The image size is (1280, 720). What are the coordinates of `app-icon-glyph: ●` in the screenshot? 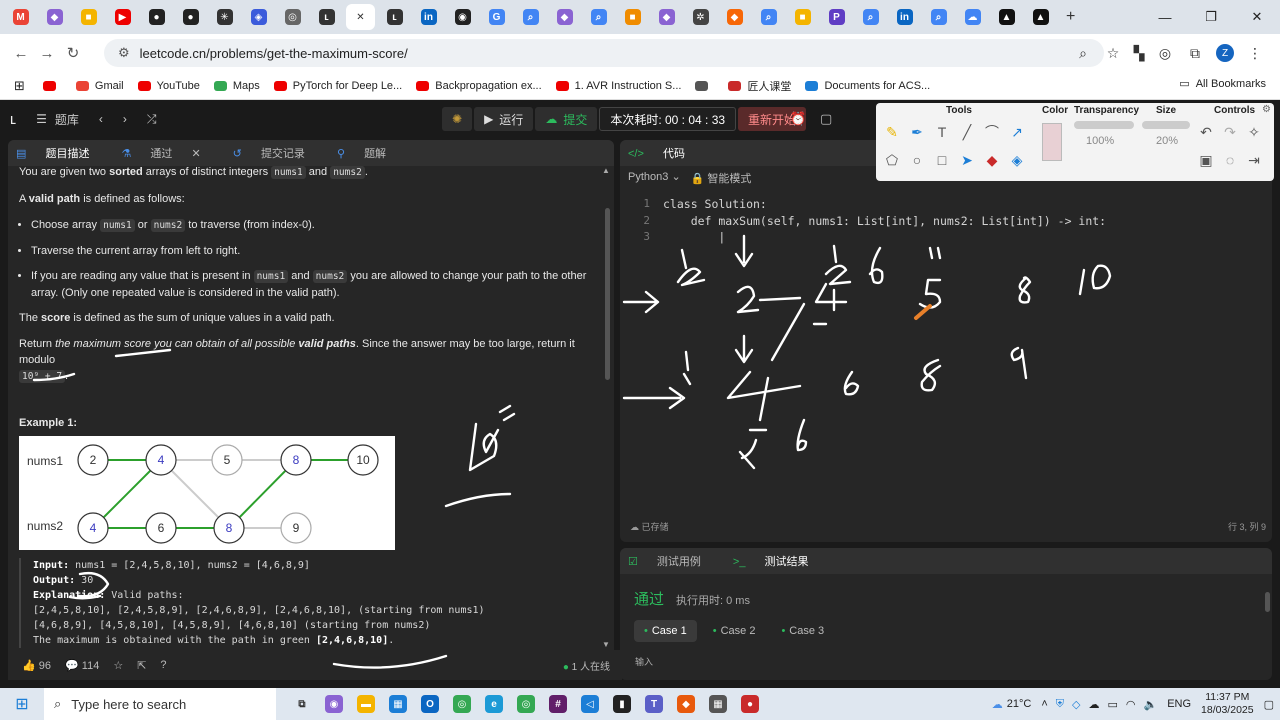 It's located at (750, 704).